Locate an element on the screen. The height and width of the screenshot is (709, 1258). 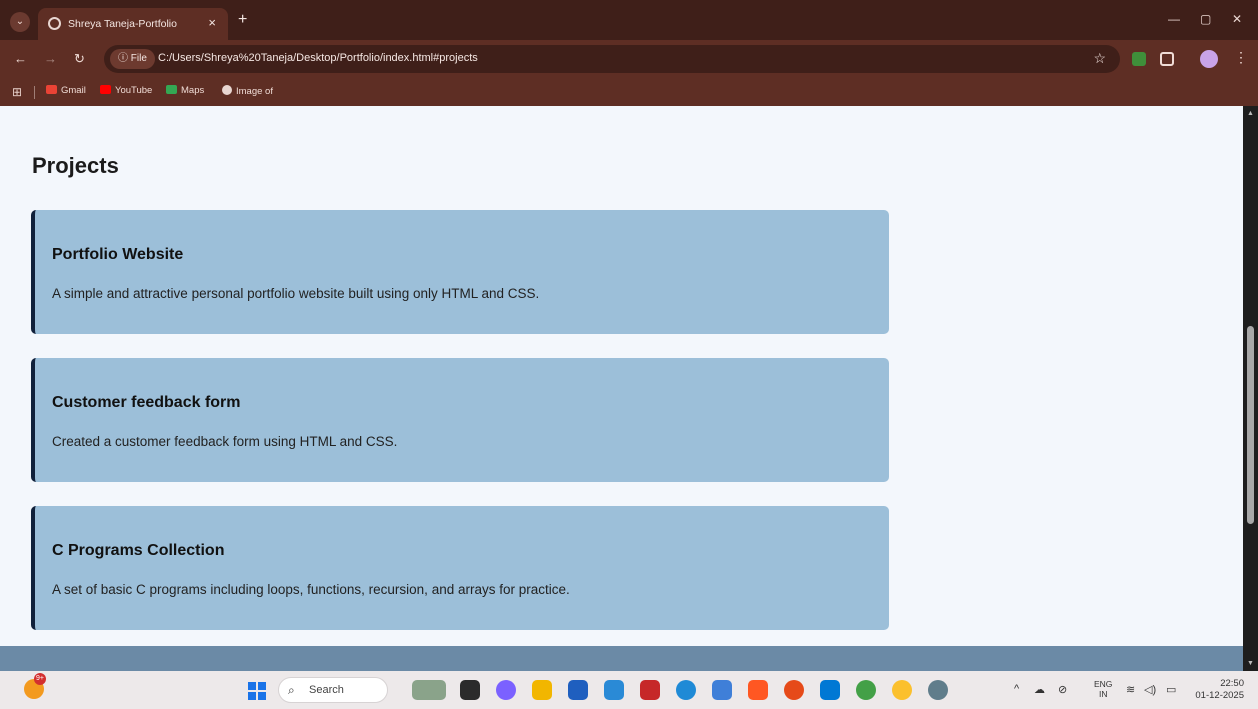
battery-icon: ▭ is located at coordinates (1171, 689).